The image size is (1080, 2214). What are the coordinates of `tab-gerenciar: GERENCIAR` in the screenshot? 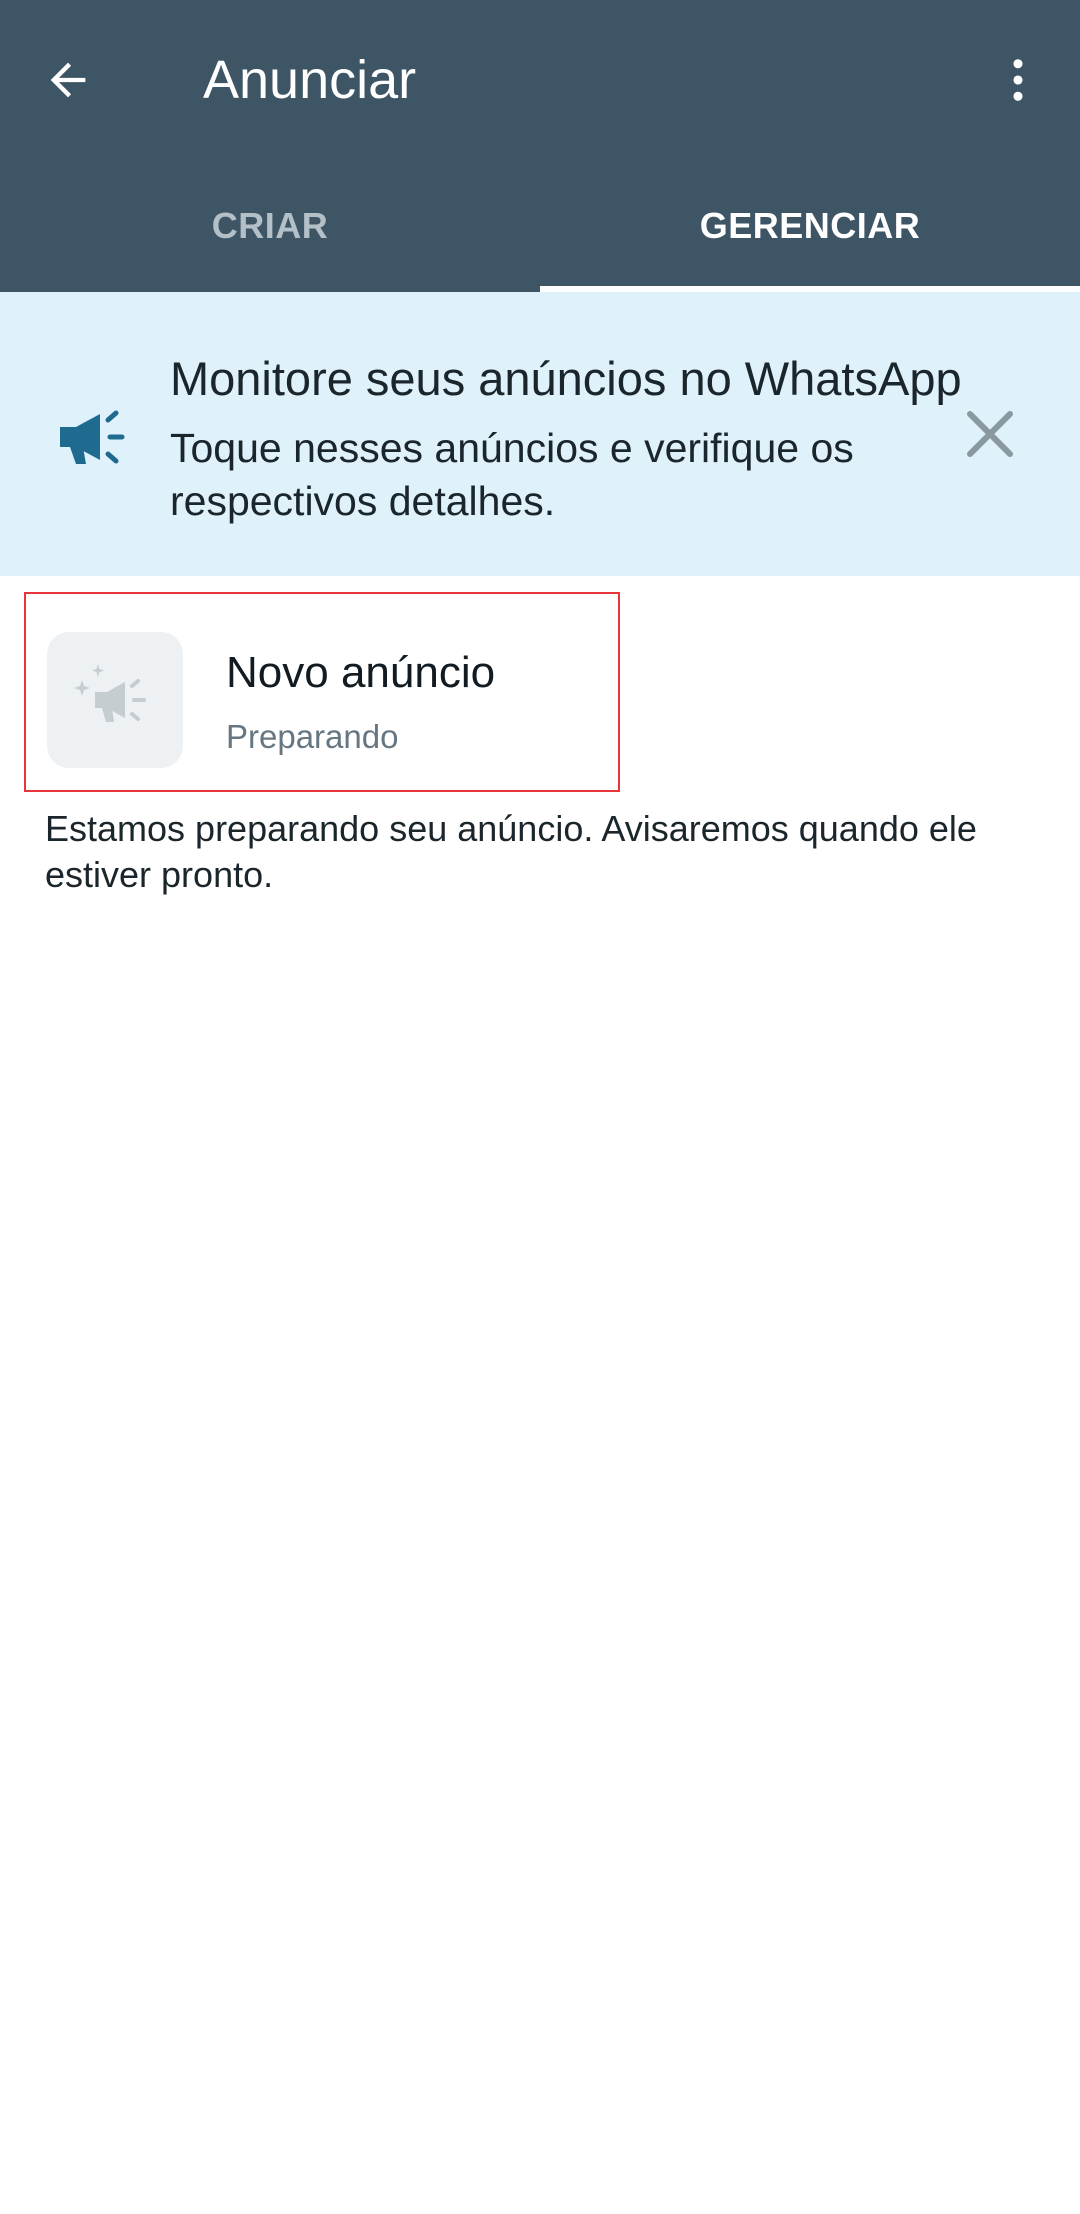 It's located at (810, 226).